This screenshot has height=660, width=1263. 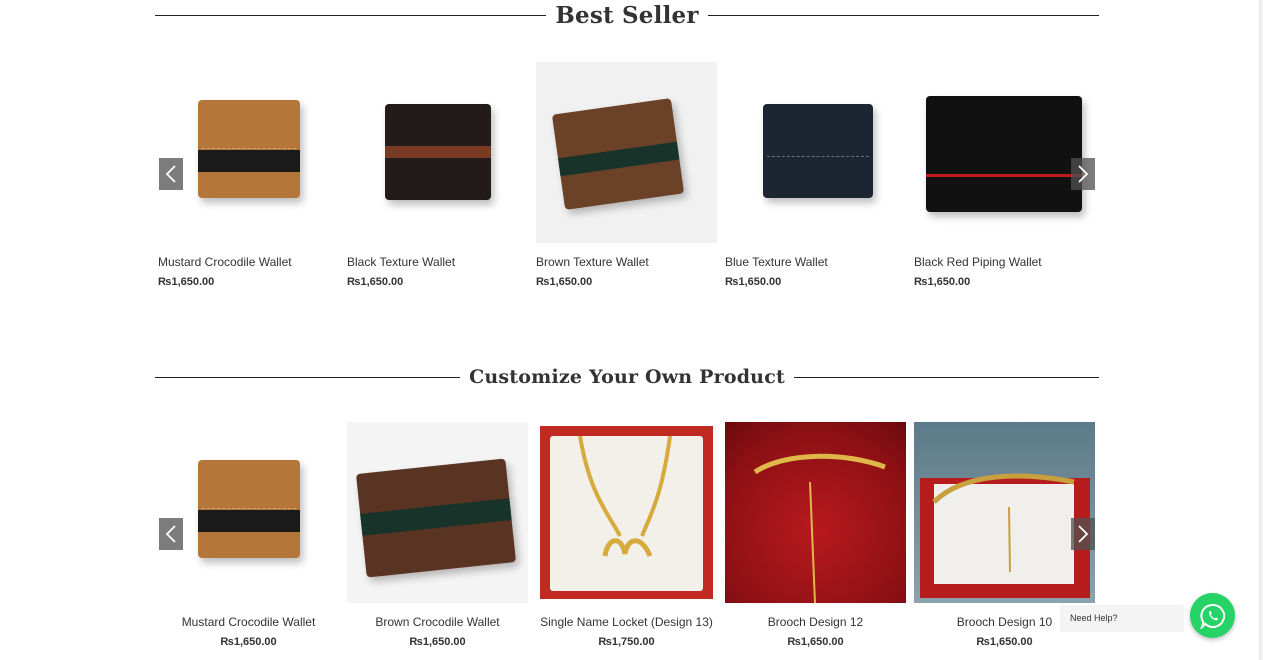 What do you see at coordinates (815, 262) in the screenshot?
I see `product-name: Blue Texture Wallet` at bounding box center [815, 262].